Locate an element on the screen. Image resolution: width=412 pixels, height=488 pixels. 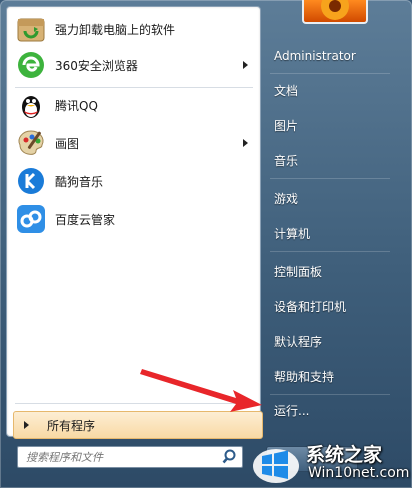
user-picture is located at coordinates (335, 12).